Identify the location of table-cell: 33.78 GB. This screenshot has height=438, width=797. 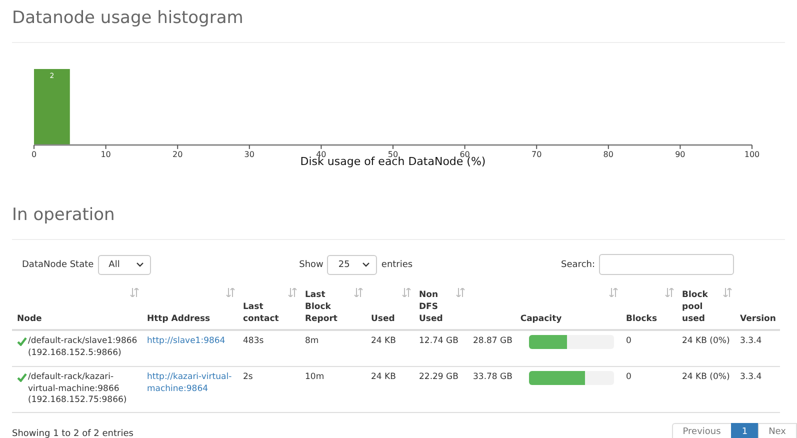
(492, 377).